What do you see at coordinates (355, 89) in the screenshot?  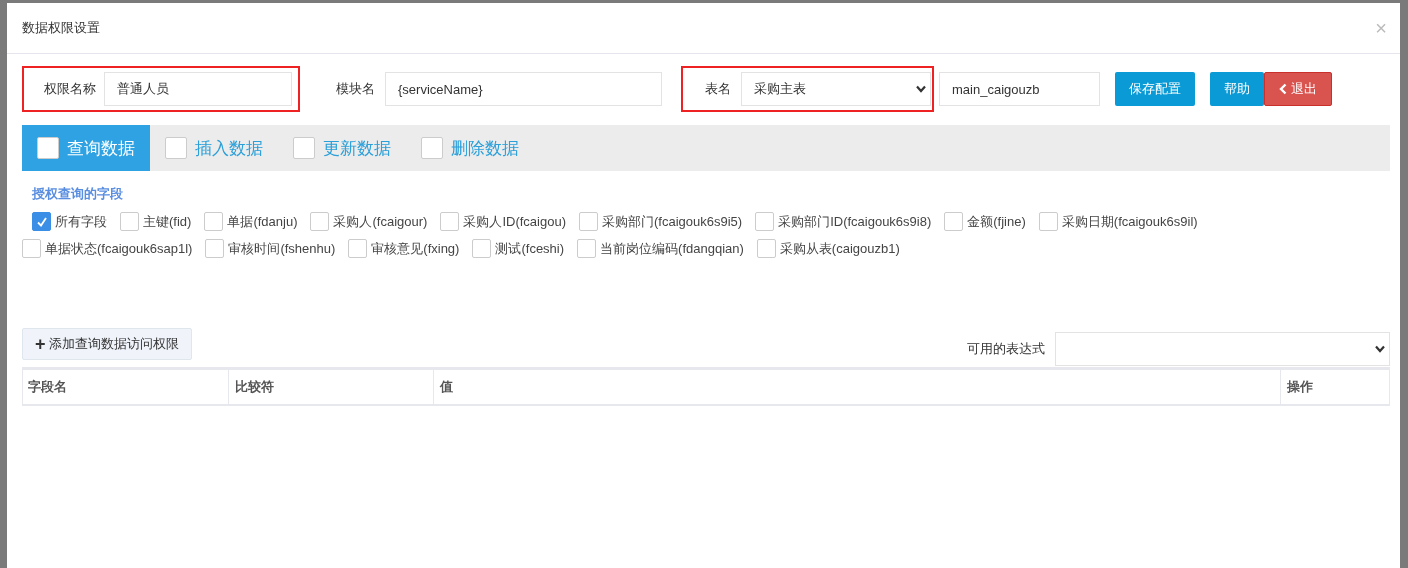 I see `field-label: 模块名` at bounding box center [355, 89].